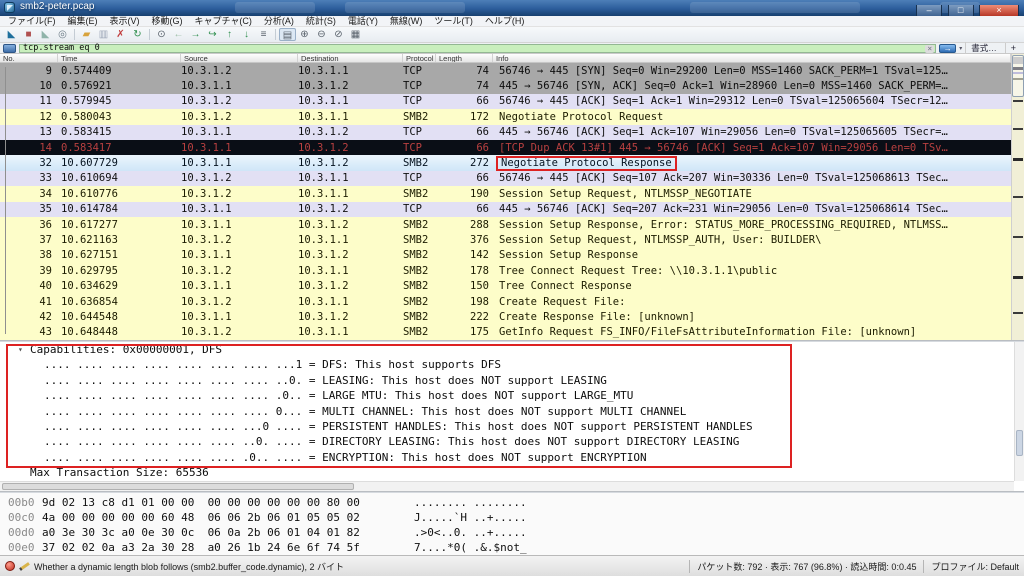  I want to click on packet-list-scrollbar, so click(1017, 197).